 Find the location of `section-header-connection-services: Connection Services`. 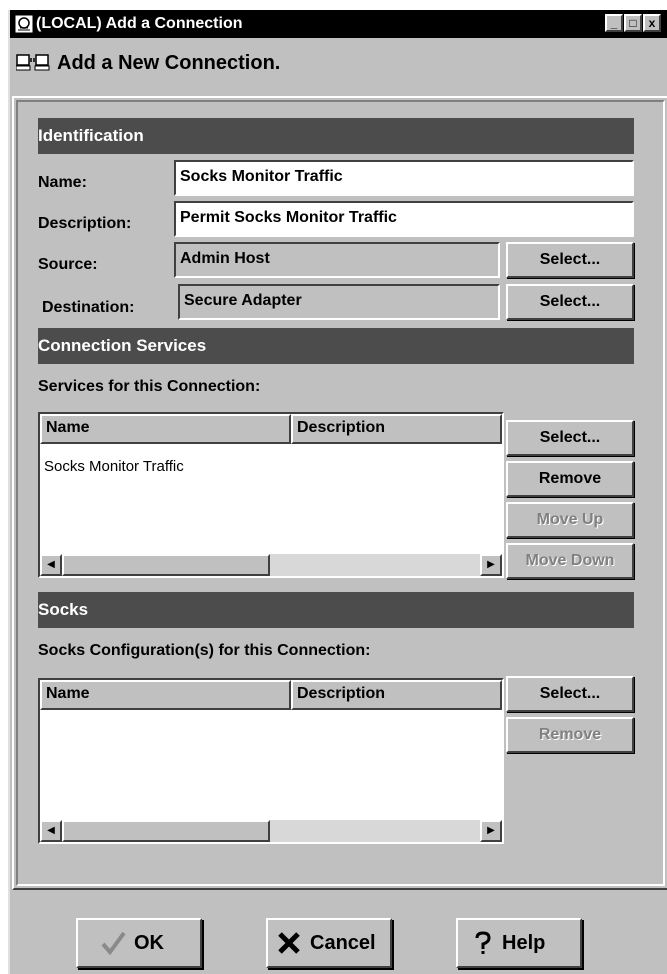

section-header-connection-services: Connection Services is located at coordinates (336, 346).